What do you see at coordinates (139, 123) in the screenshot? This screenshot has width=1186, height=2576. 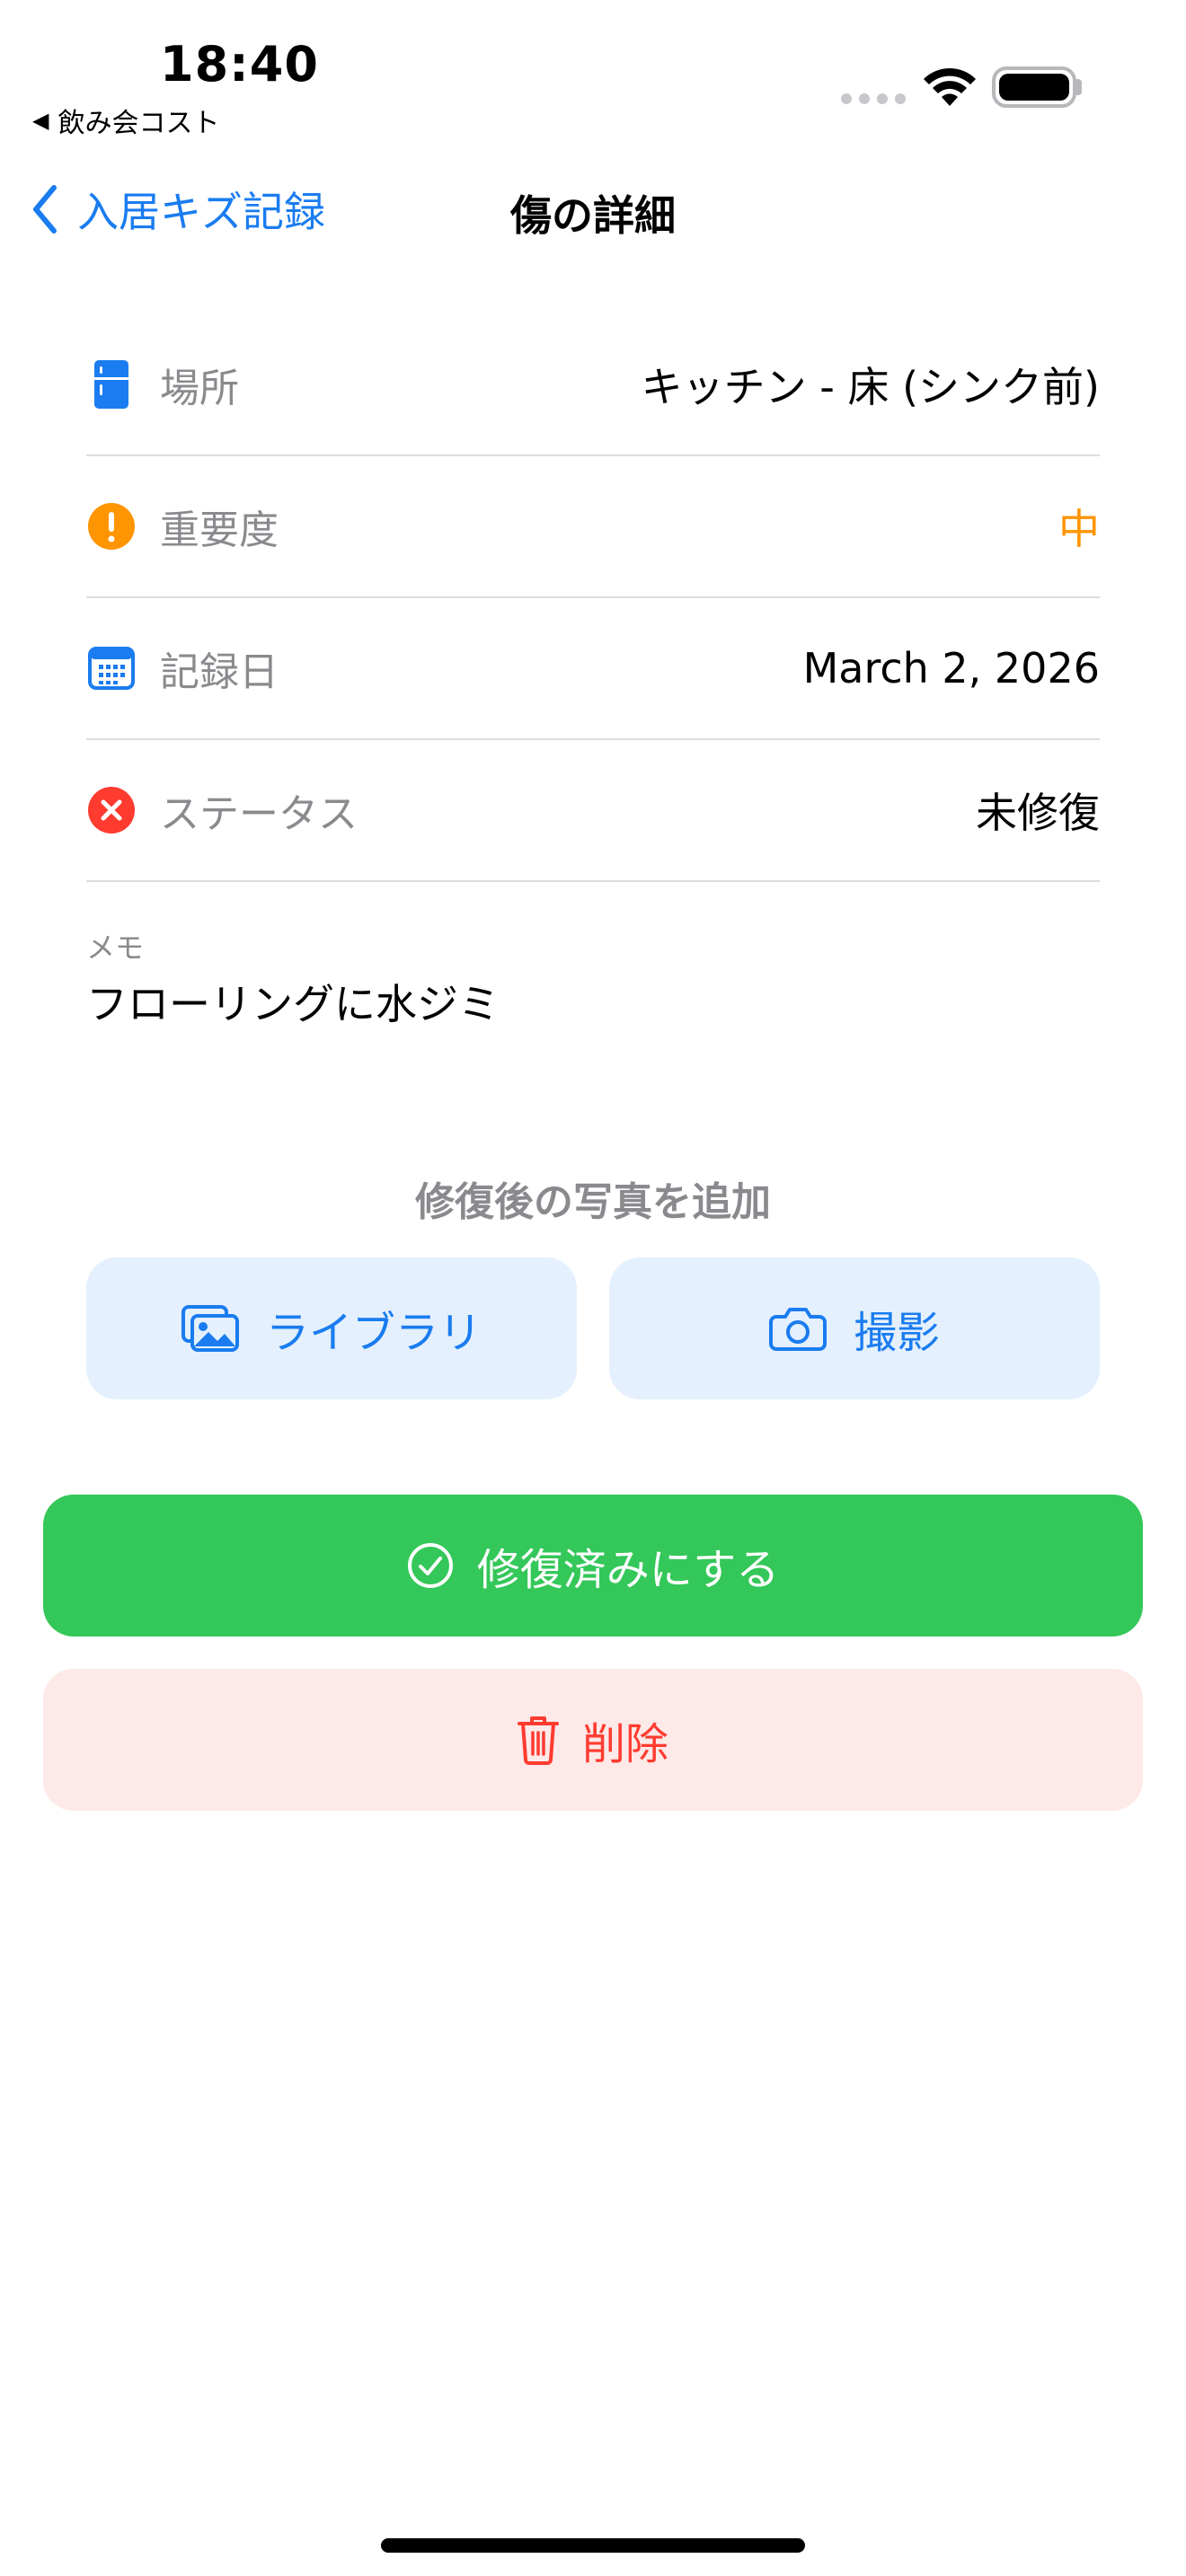 I see `back-app-label: 飲み会コスト` at bounding box center [139, 123].